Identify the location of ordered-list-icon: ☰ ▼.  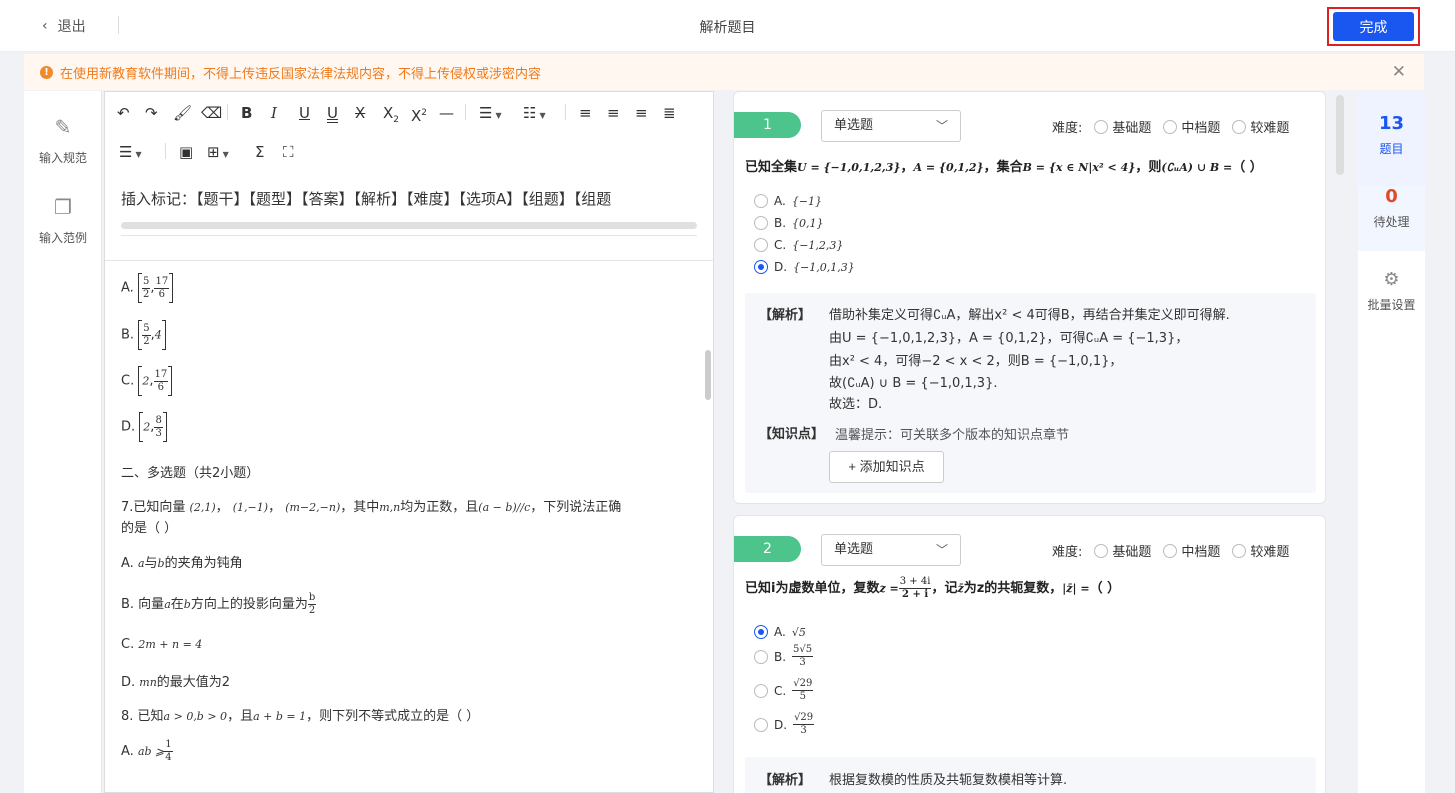
(490, 114).